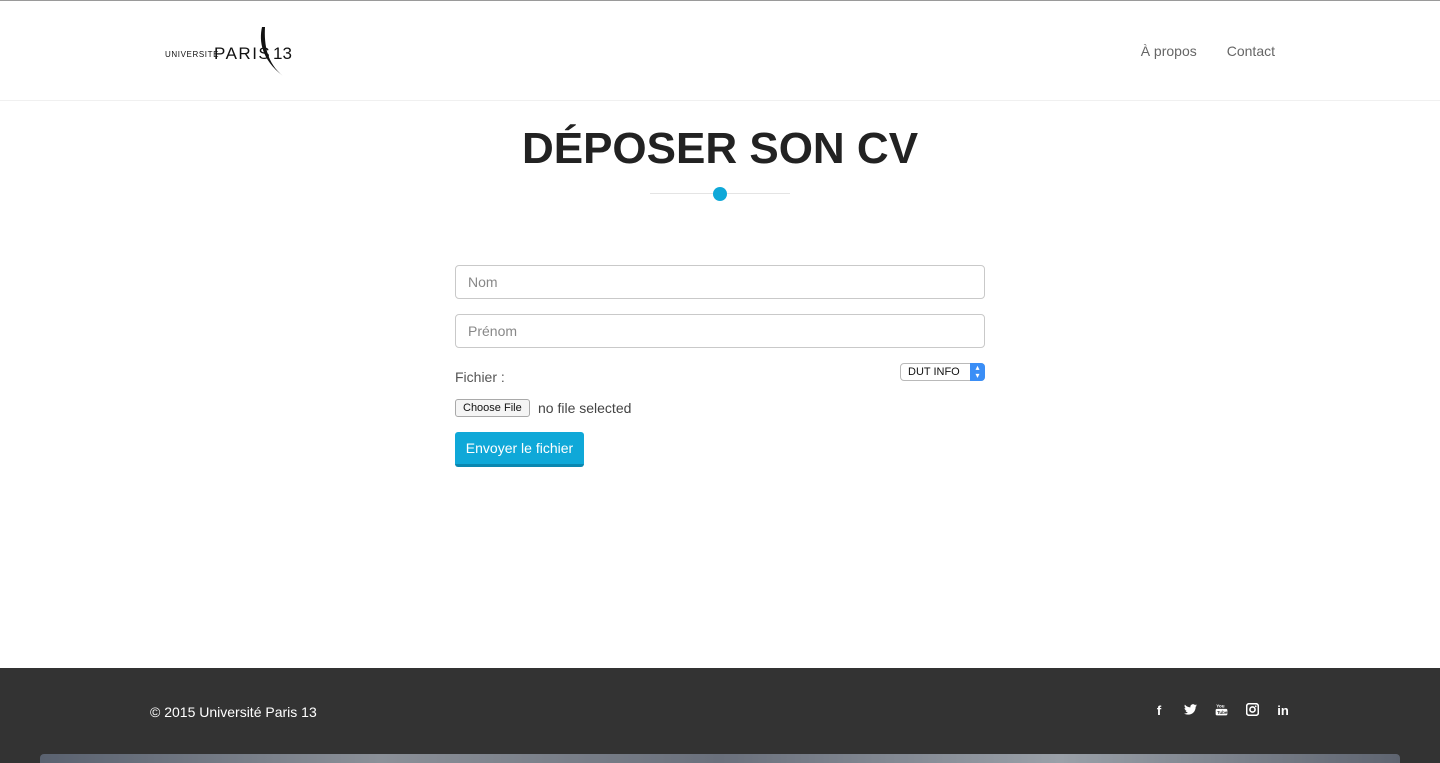  I want to click on program-select-value: DUT INFO, so click(934, 372).